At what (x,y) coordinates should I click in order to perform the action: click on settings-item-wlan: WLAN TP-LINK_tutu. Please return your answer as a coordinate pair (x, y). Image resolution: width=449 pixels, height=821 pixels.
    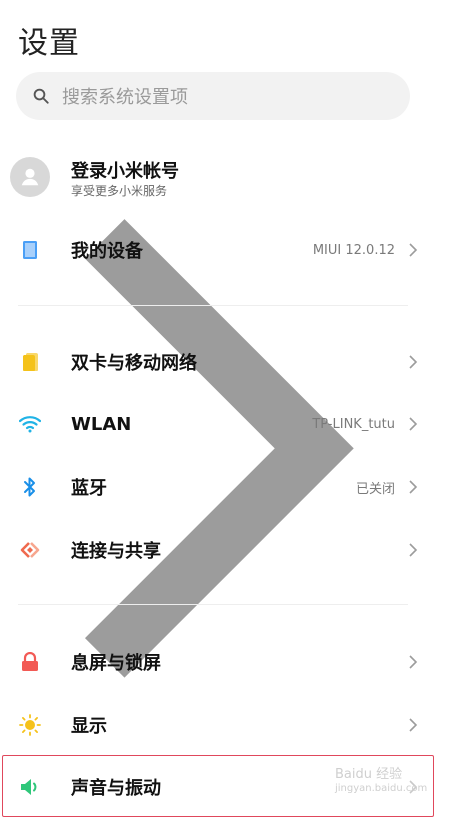
    Looking at the image, I should click on (224, 424).